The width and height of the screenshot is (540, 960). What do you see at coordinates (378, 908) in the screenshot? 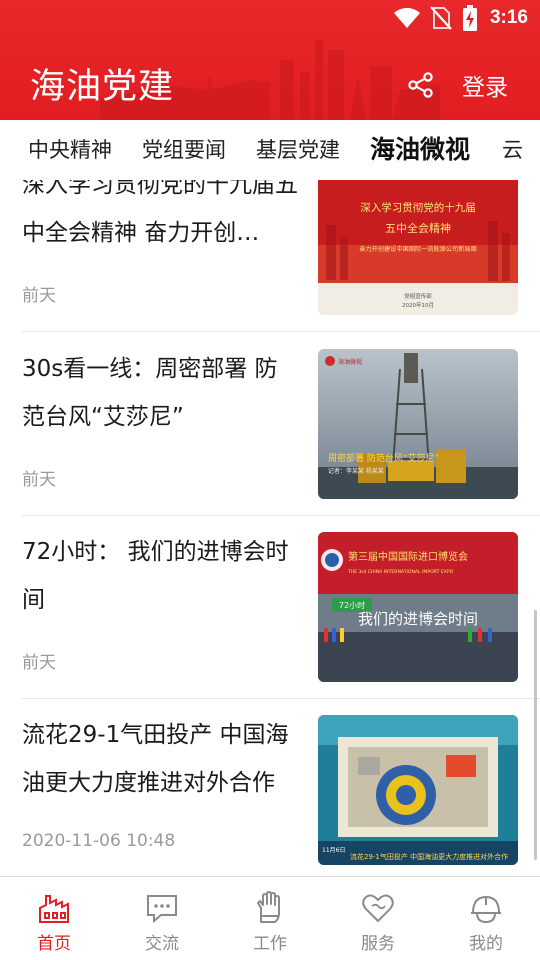
I see `heart-icon` at bounding box center [378, 908].